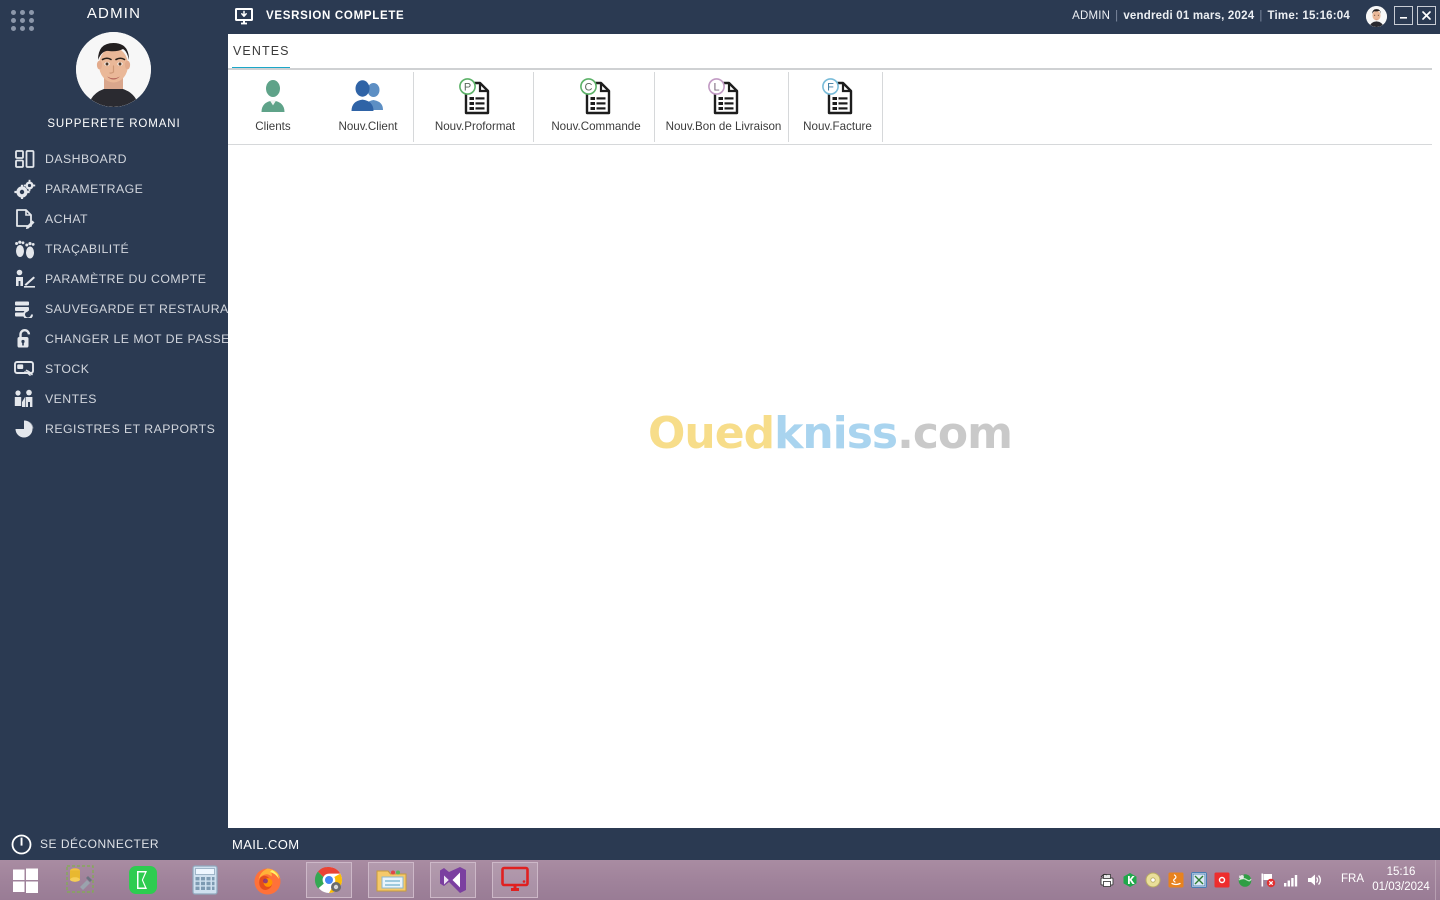 Image resolution: width=1440 pixels, height=900 pixels. What do you see at coordinates (830, 87) in the screenshot?
I see `ribbon-badge-letter: F` at bounding box center [830, 87].